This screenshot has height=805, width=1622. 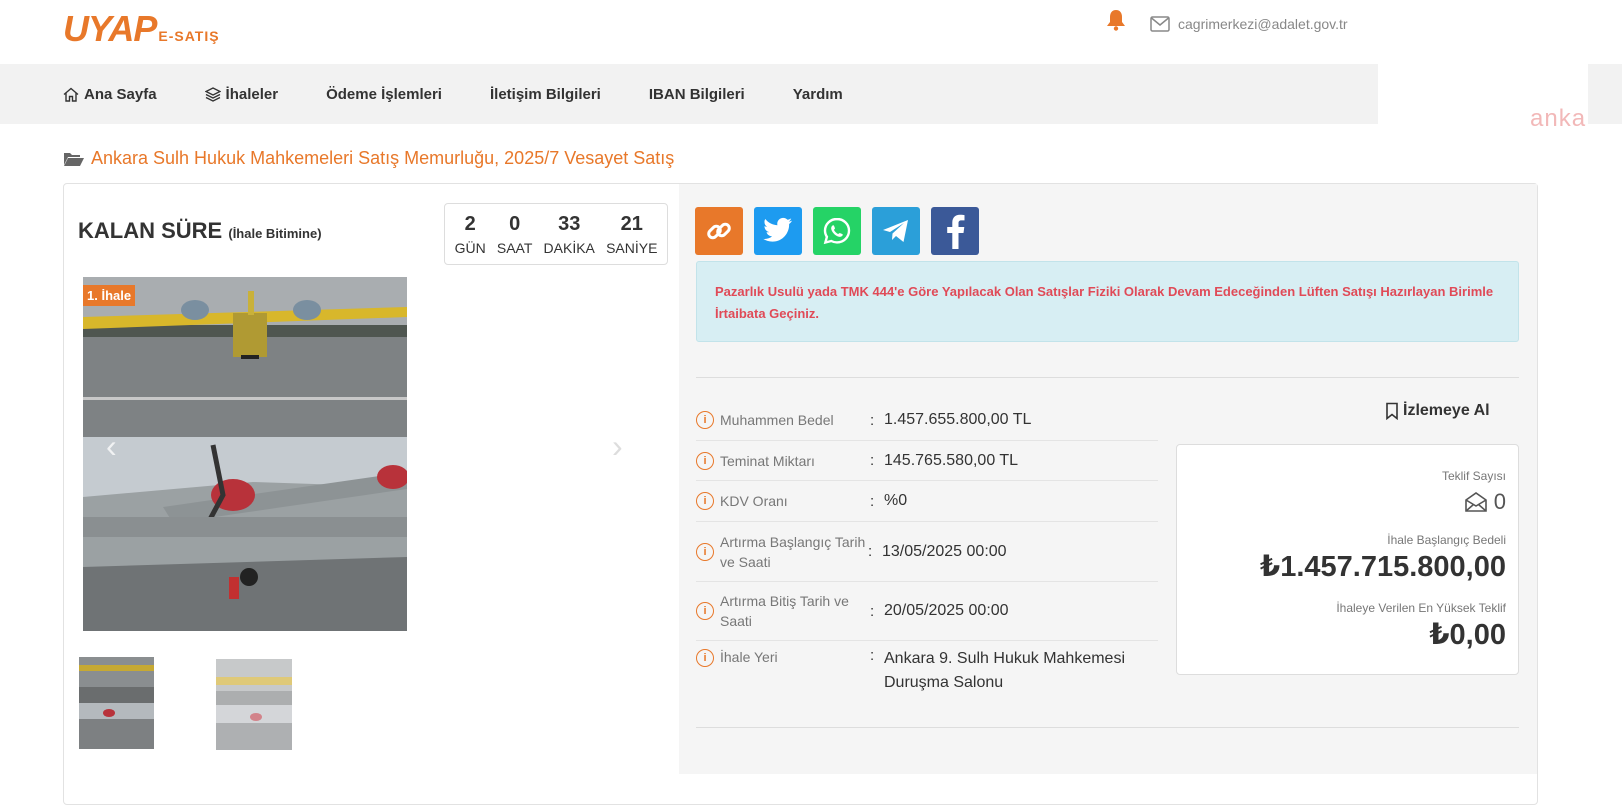 I want to click on whatsapp-icon, so click(x=837, y=231).